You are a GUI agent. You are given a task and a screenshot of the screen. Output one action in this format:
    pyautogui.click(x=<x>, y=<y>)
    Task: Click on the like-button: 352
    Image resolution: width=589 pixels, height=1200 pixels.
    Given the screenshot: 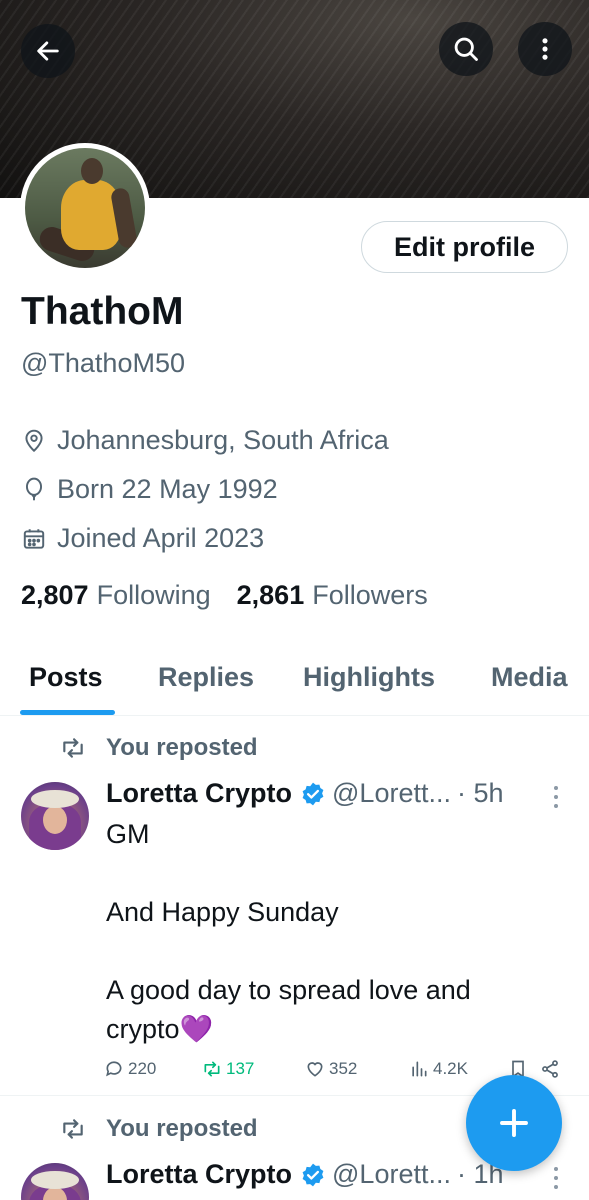 What is the action you would take?
    pyautogui.click(x=331, y=1069)
    